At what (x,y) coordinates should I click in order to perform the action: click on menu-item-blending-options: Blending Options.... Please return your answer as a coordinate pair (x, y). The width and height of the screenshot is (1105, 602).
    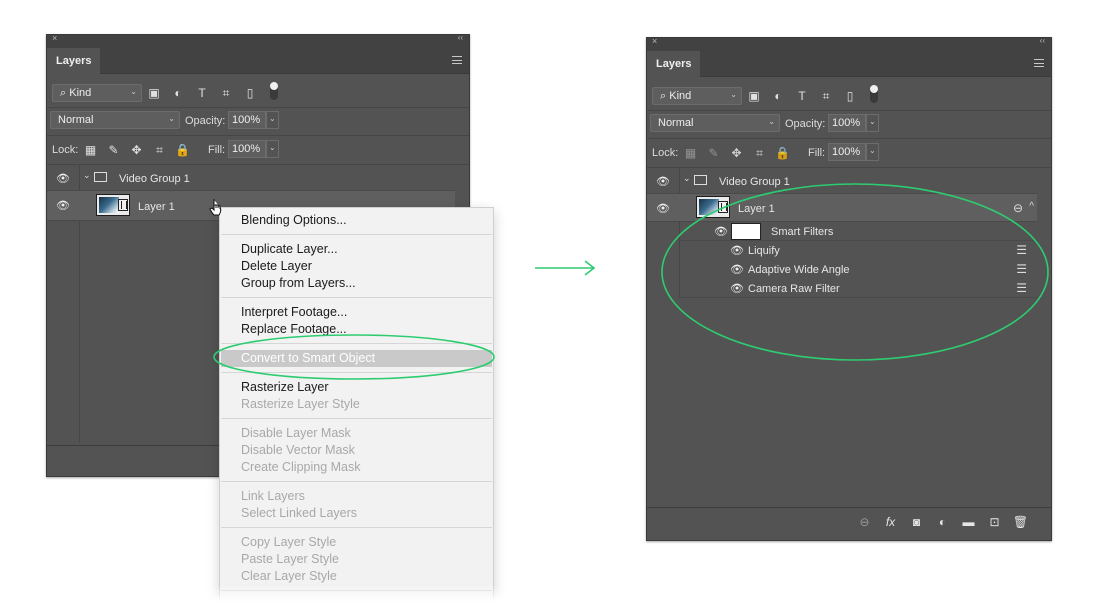
    Looking at the image, I should click on (294, 220).